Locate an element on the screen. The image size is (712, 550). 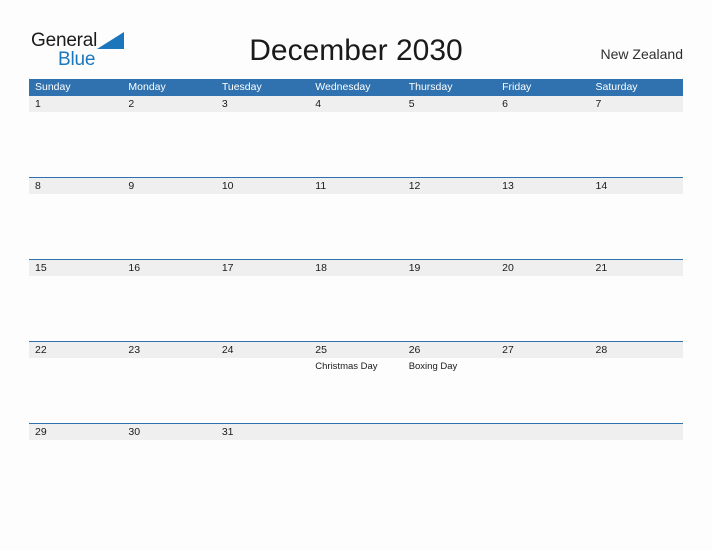
day-number: 30 is located at coordinates (134, 432).